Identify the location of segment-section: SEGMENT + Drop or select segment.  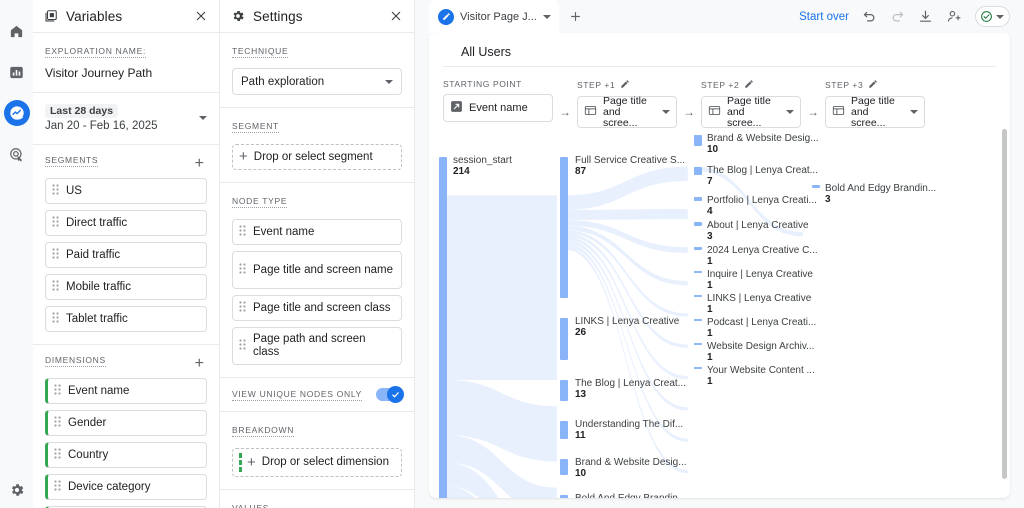
(317, 145).